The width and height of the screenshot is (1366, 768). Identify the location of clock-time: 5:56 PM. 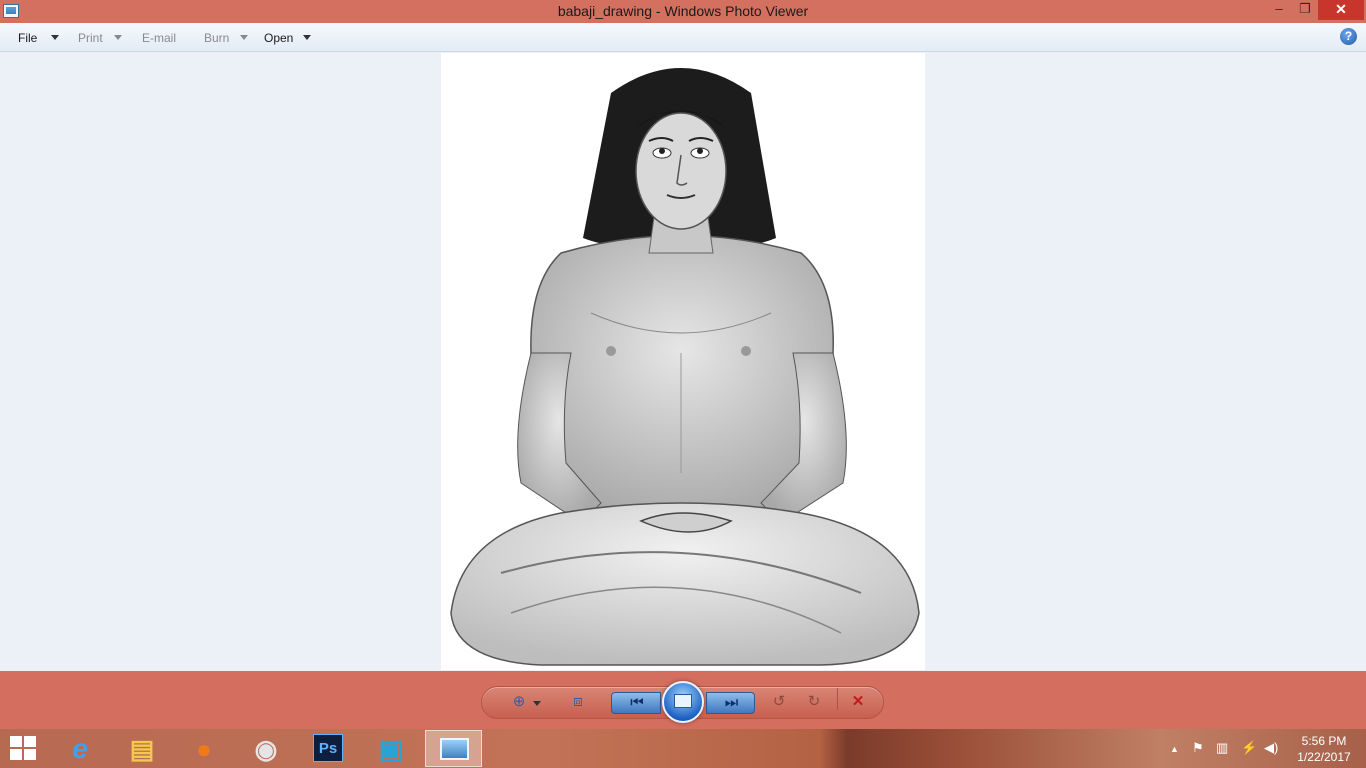
(1324, 741).